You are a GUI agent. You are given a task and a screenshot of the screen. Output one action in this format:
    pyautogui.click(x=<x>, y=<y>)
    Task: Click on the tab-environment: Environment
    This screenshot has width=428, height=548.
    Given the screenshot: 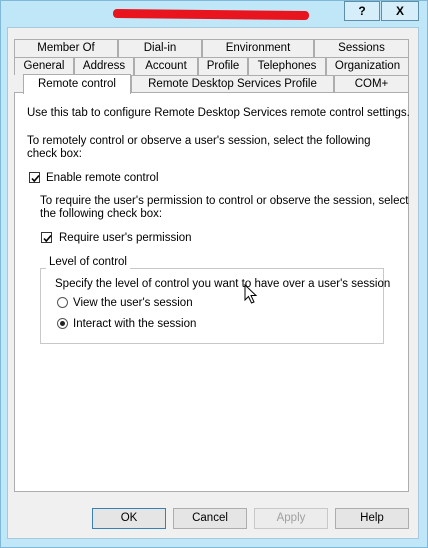 What is the action you would take?
    pyautogui.click(x=258, y=48)
    